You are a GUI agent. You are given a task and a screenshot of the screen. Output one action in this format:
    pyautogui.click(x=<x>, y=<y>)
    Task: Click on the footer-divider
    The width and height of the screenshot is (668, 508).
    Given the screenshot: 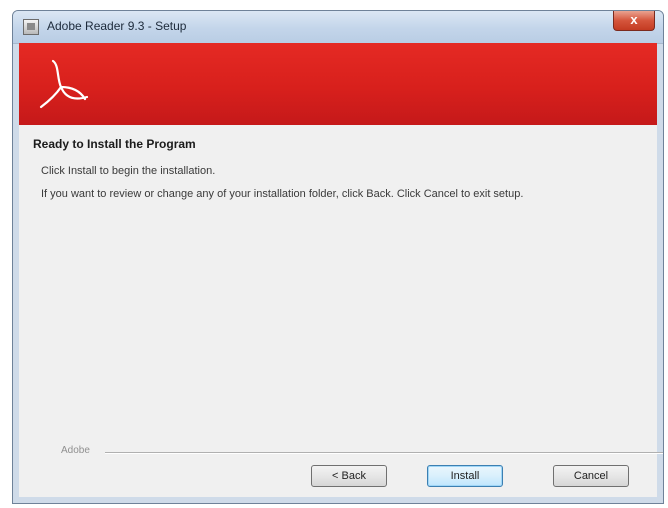 What is the action you would take?
    pyautogui.click(x=384, y=453)
    